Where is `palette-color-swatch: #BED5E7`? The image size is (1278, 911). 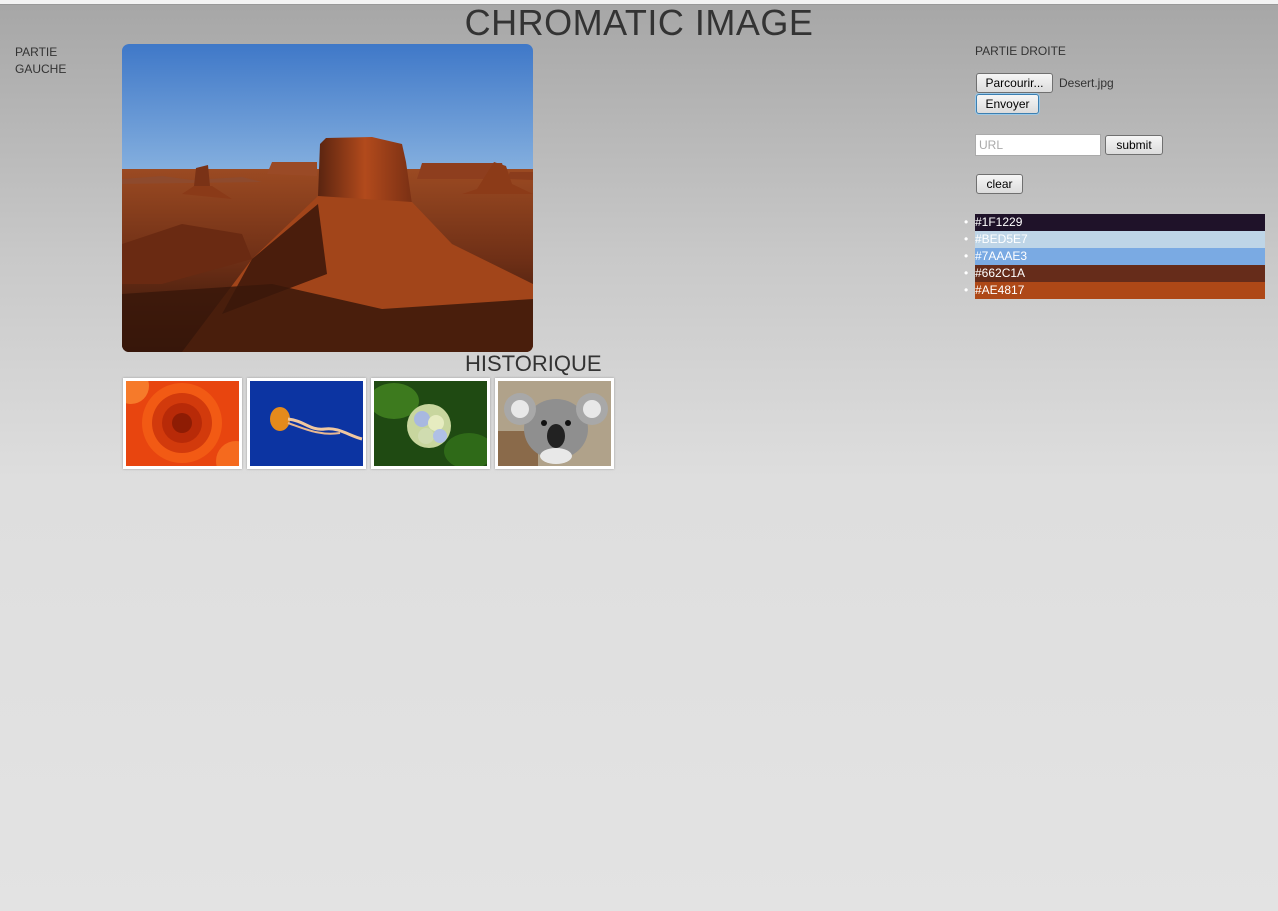
palette-color-swatch: #BED5E7 is located at coordinates (1114, 239).